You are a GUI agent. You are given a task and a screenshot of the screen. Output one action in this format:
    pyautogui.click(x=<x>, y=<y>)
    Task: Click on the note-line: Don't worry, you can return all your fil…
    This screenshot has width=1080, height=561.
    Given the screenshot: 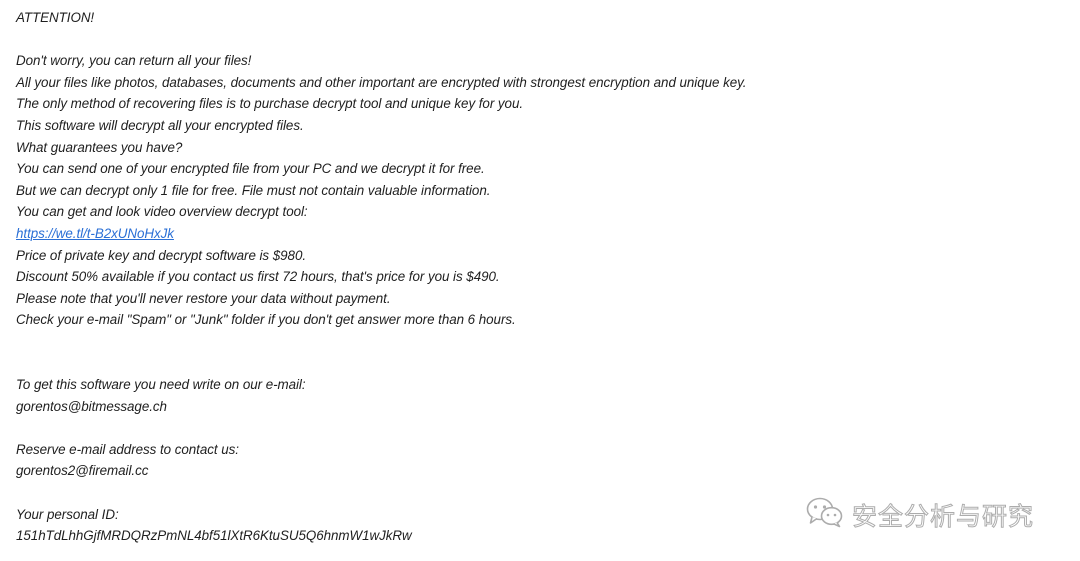 What is the action you would take?
    pyautogui.click(x=134, y=61)
    